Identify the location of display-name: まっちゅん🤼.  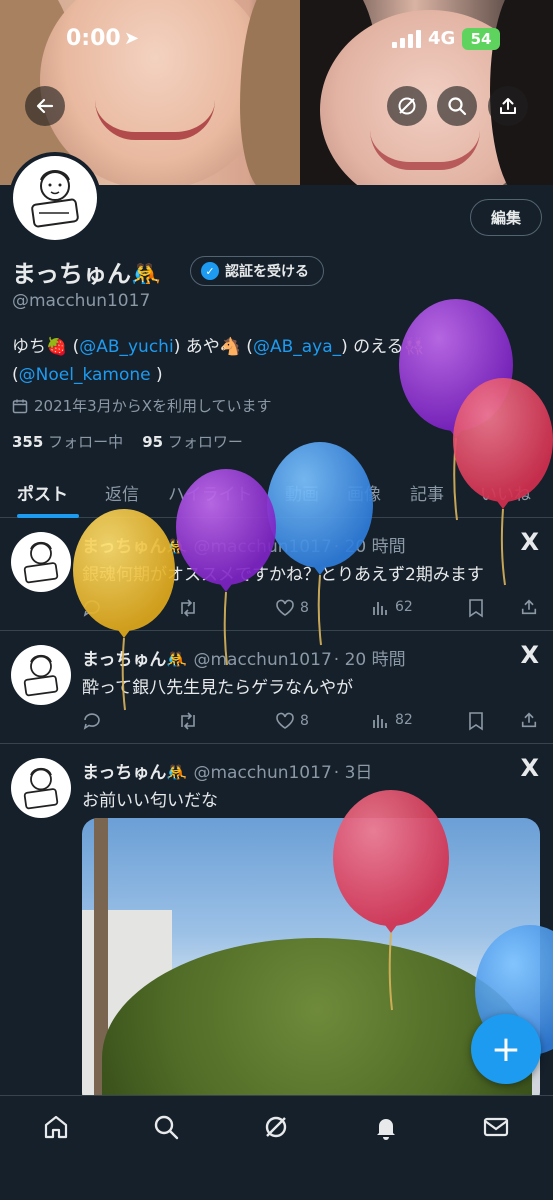
(86, 274).